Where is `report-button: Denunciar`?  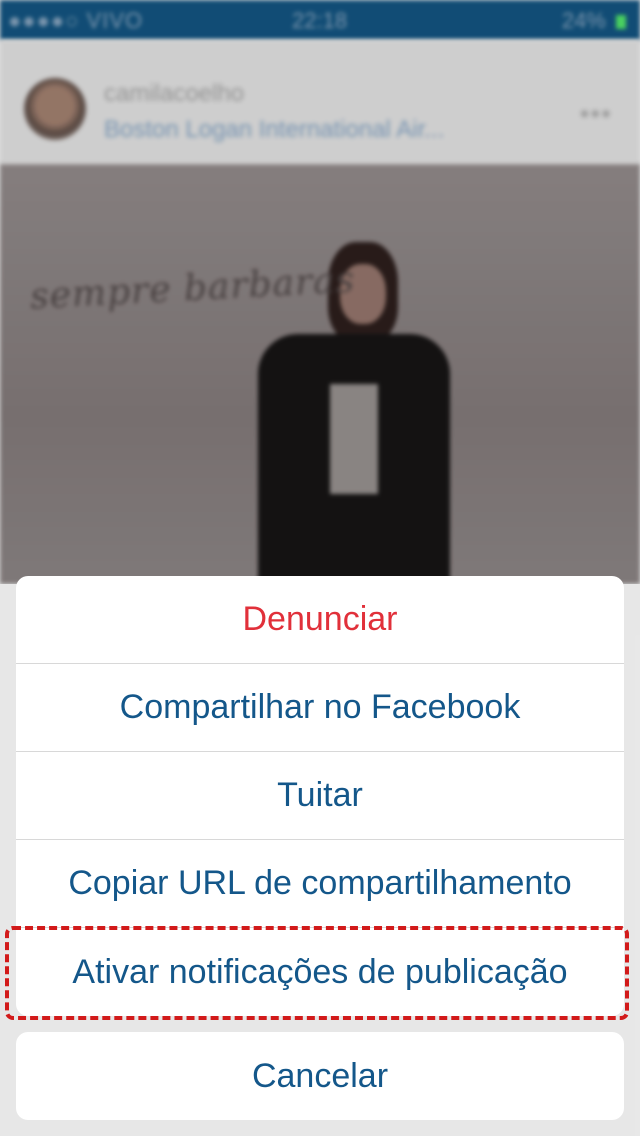 report-button: Denunciar is located at coordinates (320, 620).